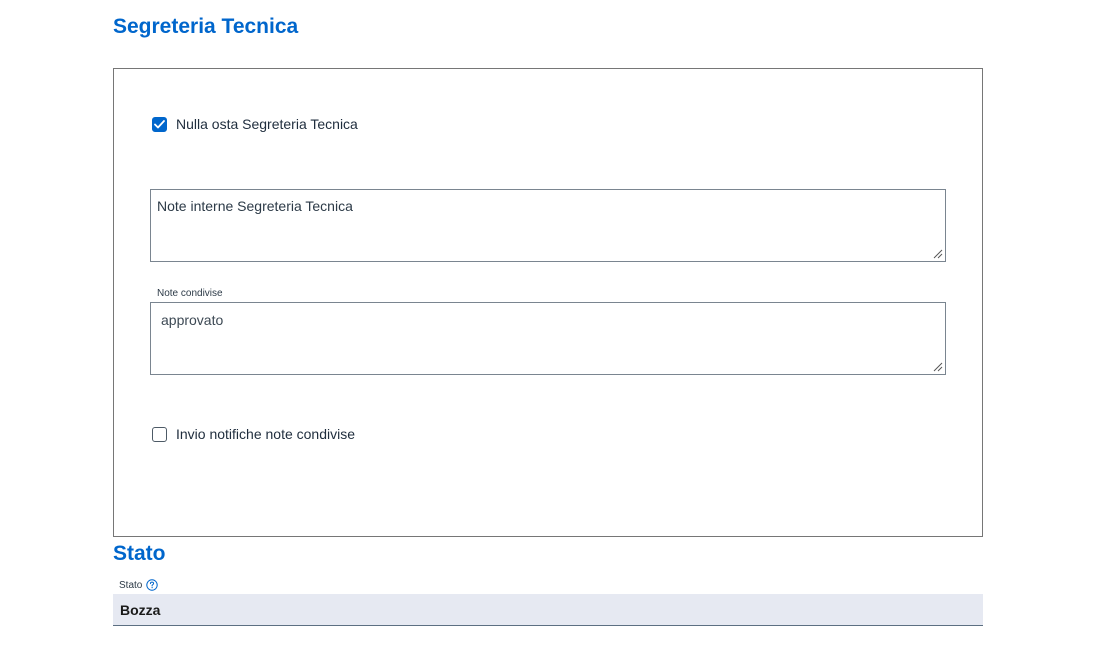 The image size is (1102, 649). Describe the element at coordinates (140, 610) in the screenshot. I see `stato-value: Bozza` at that location.